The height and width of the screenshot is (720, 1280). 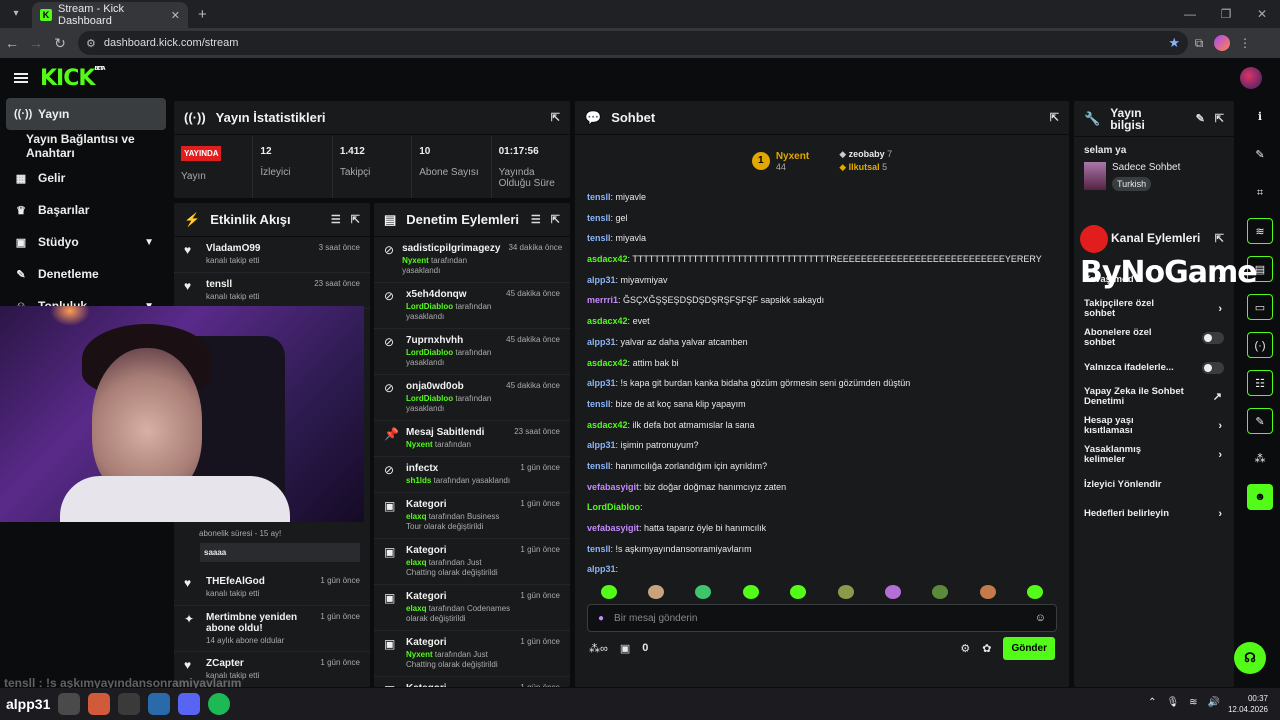 What do you see at coordinates (86, 146) in the screenshot?
I see `sidebar-item-stream-key: Yayın Bağlantısı ve Anahtarı` at bounding box center [86, 146].